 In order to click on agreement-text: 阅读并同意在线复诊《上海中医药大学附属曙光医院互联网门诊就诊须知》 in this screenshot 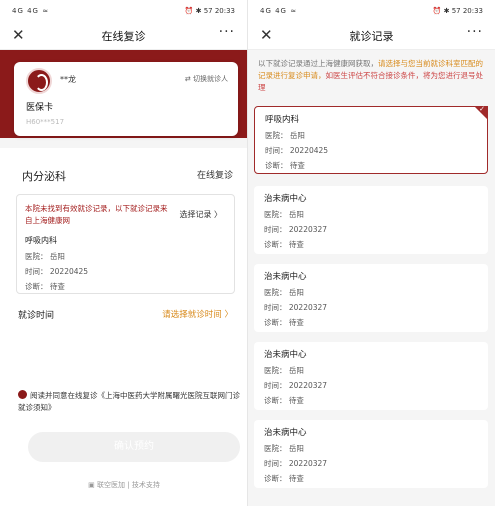, I will do `click(129, 401)`.